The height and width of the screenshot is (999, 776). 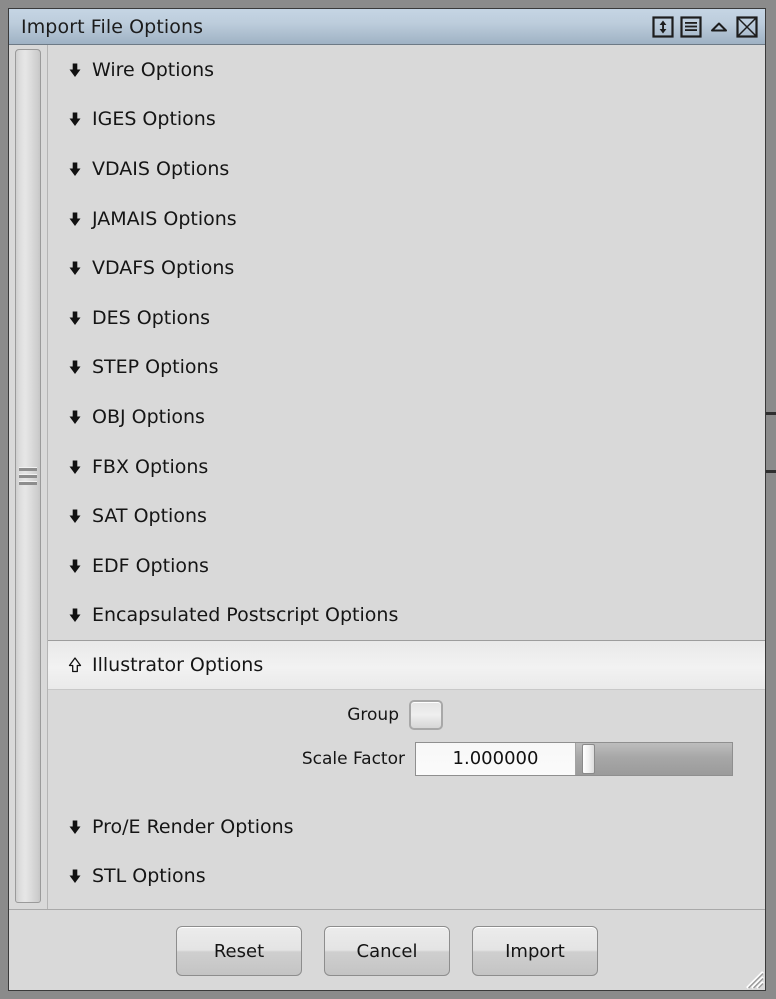 I want to click on scale-factor-field-row: Scale Factor 1.000000, so click(x=390, y=758).